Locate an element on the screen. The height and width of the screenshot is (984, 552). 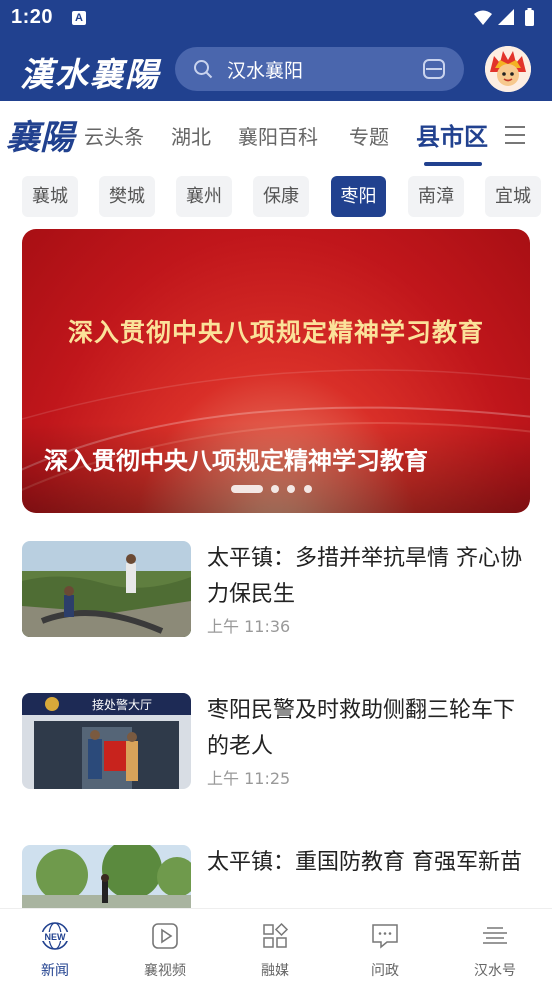
thumb-sign-text: 接处警大厅 is located at coordinates (122, 704).